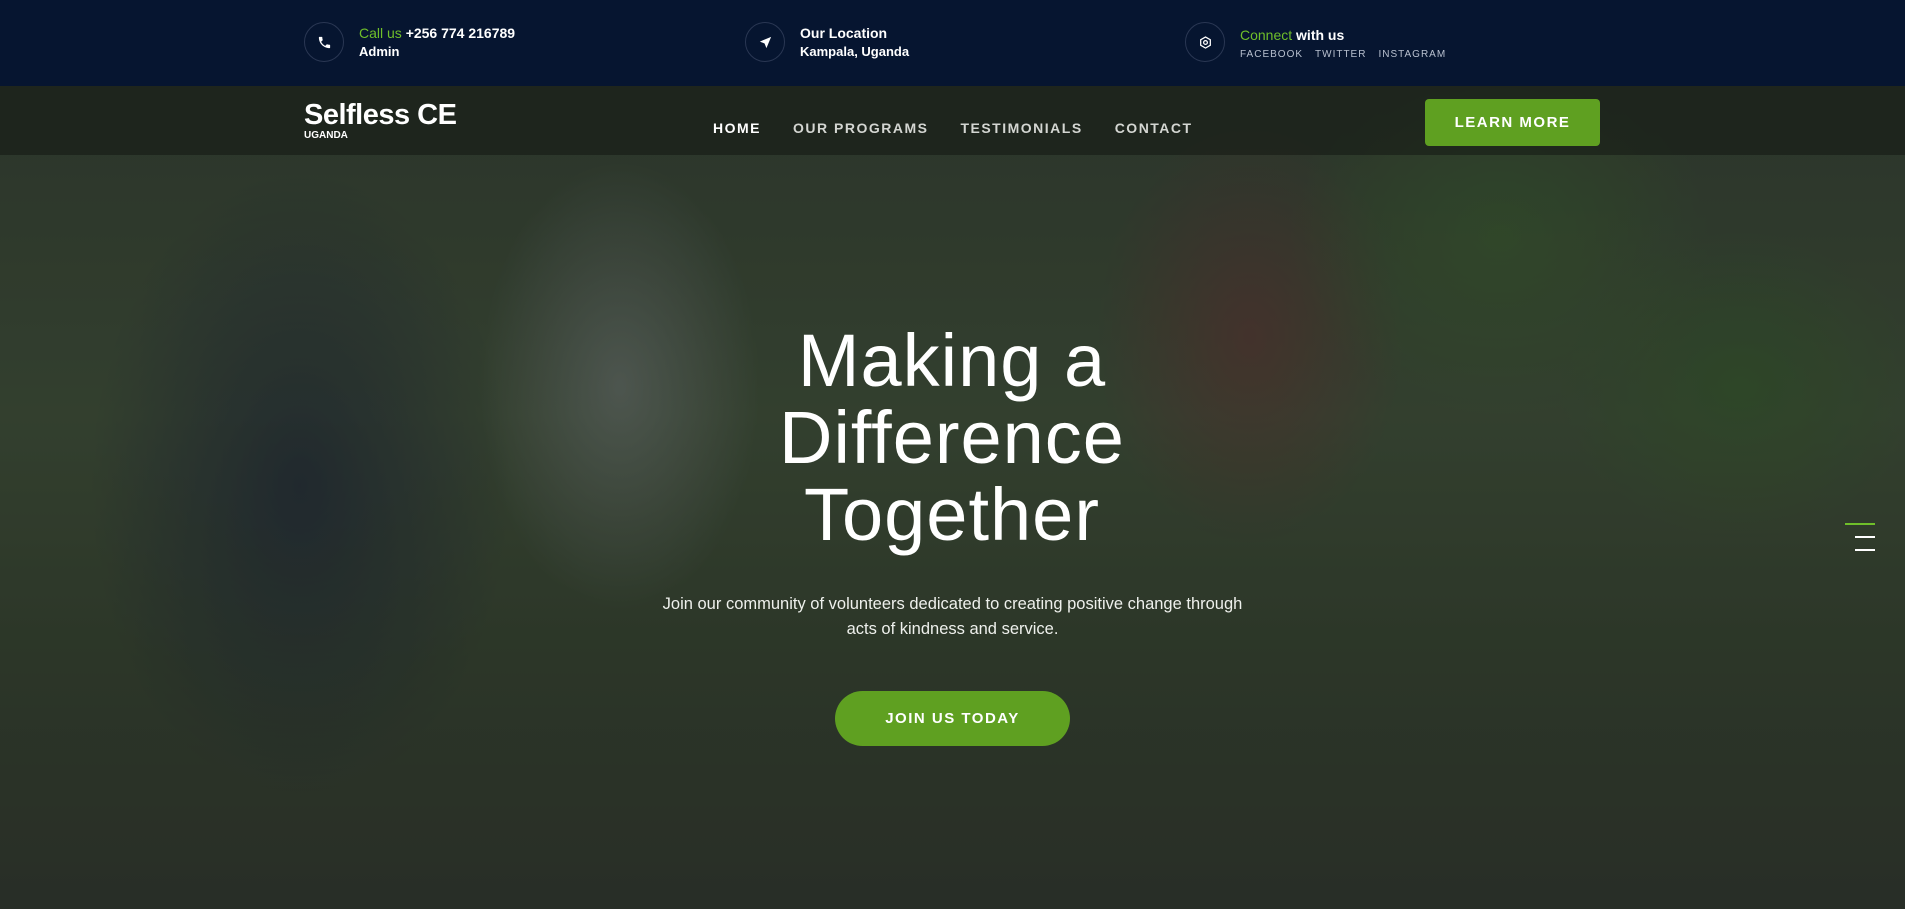 This screenshot has height=909, width=1905. What do you see at coordinates (1154, 128) in the screenshot?
I see `nav-item-contact: CONTACT` at bounding box center [1154, 128].